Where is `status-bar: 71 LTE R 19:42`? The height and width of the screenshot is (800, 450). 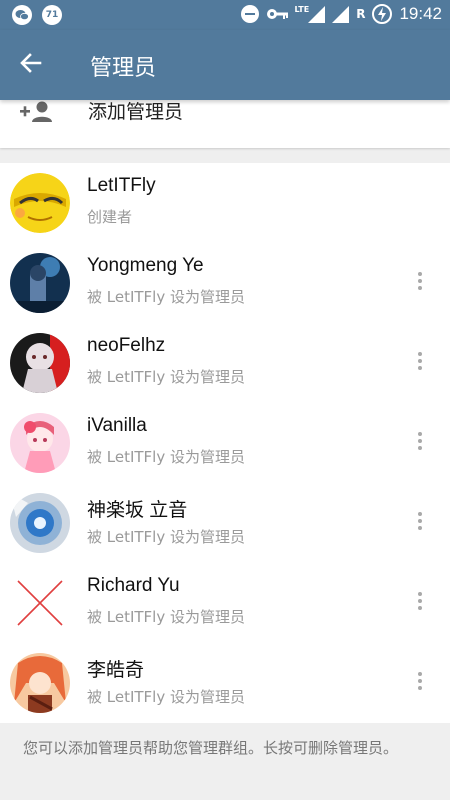
status-bar: 71 LTE R 19:42 is located at coordinates (225, 15).